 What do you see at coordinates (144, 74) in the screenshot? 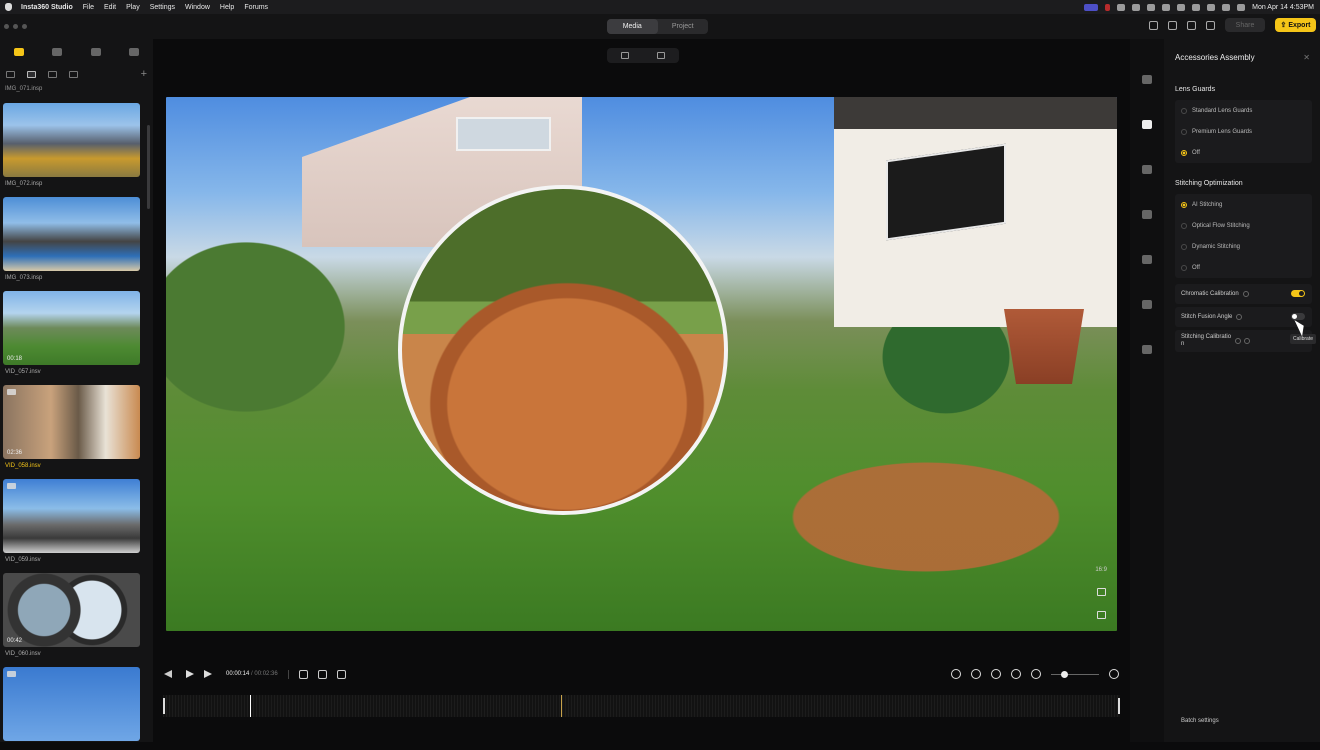
I see `add-media-icon: +` at bounding box center [144, 74].